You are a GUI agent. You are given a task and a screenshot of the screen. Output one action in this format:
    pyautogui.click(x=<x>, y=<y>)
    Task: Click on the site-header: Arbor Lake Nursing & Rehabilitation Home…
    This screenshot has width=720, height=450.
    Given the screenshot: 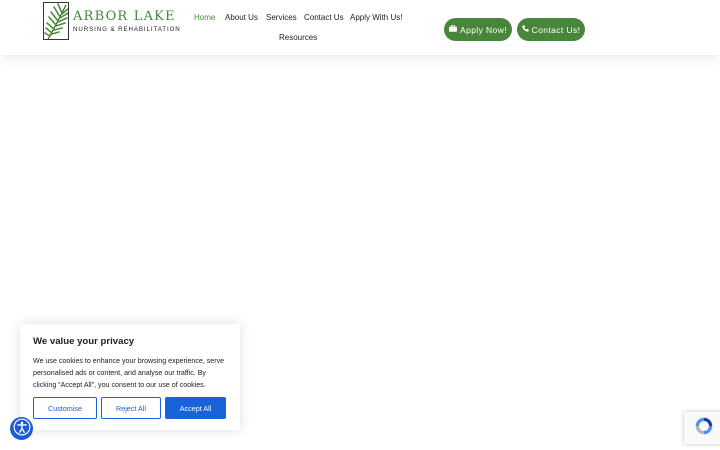 What is the action you would take?
    pyautogui.click(x=360, y=27)
    